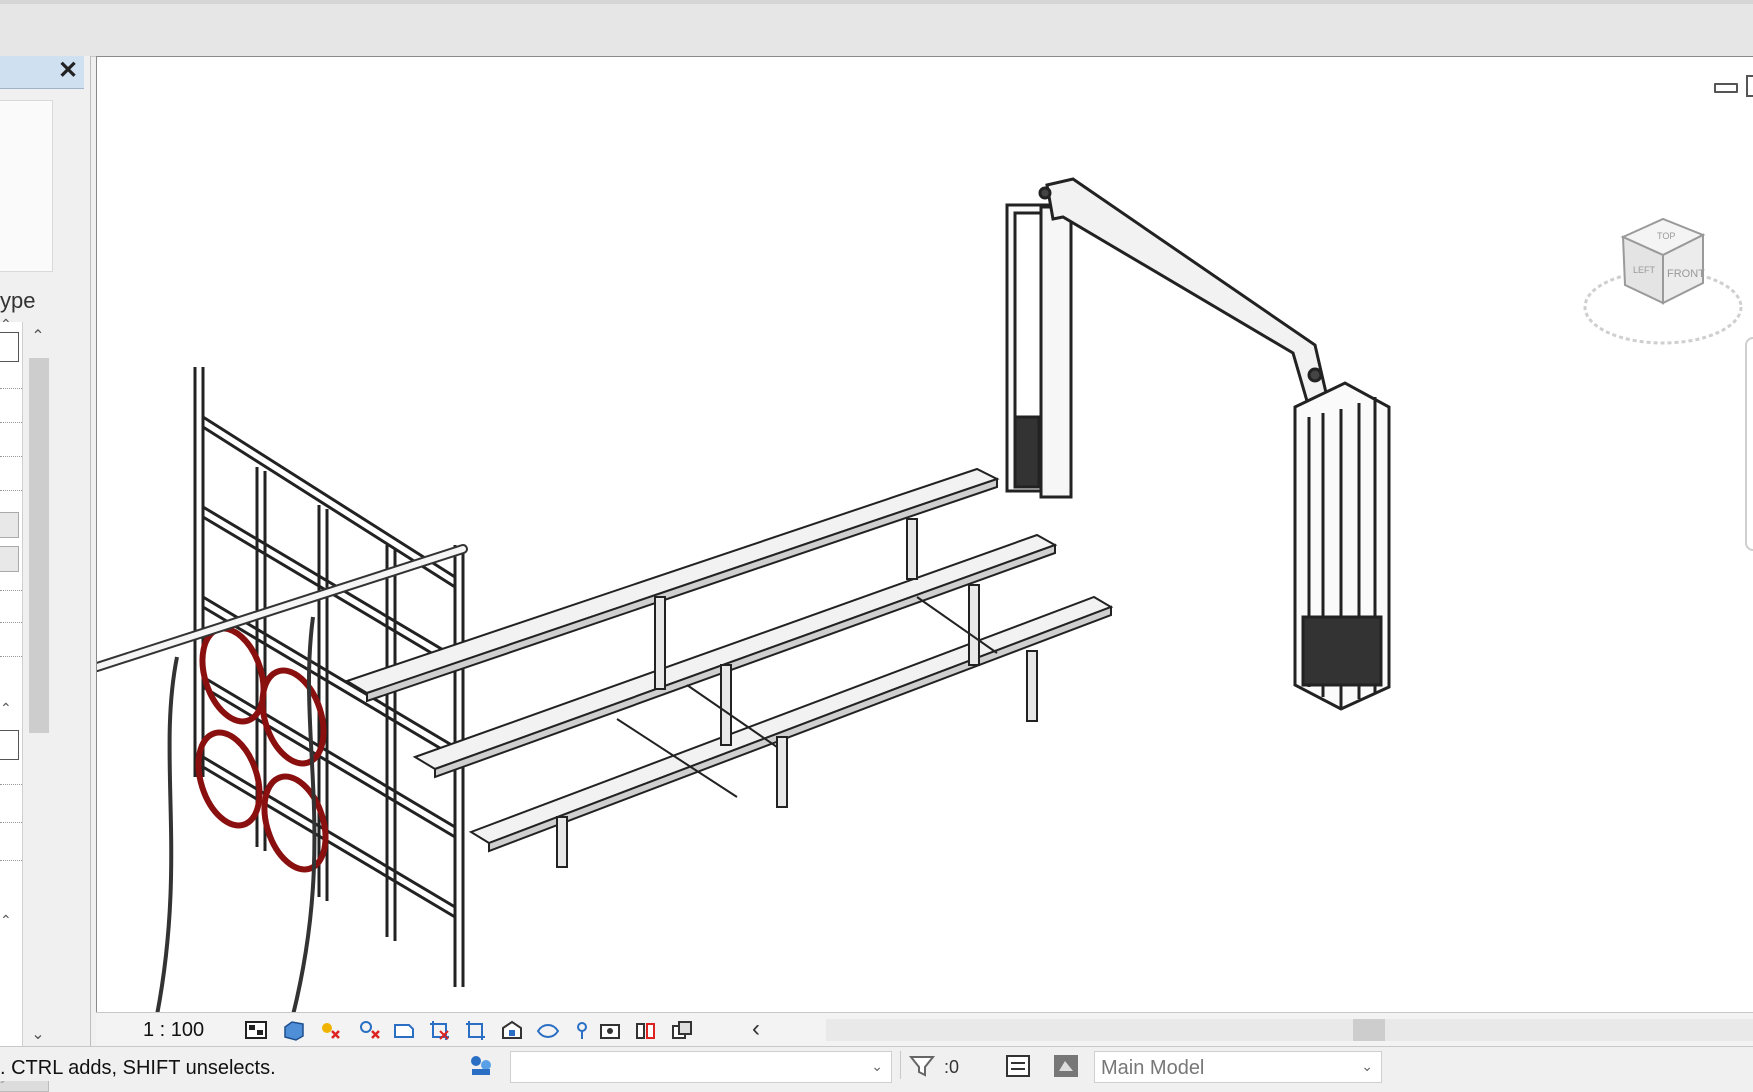  What do you see at coordinates (610, 1030) in the screenshot?
I see `temporary-view-properties-icon` at bounding box center [610, 1030].